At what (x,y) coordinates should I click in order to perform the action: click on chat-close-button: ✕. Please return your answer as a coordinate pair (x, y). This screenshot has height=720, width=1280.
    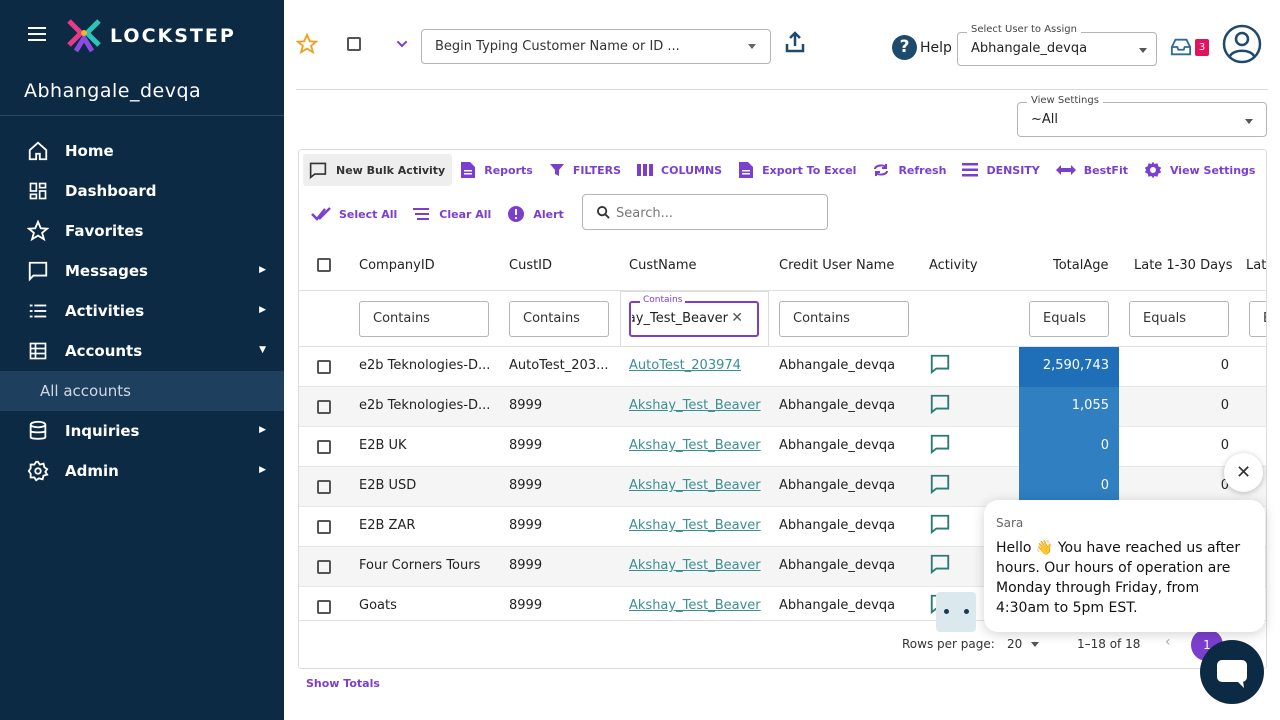
    Looking at the image, I should click on (1243, 472).